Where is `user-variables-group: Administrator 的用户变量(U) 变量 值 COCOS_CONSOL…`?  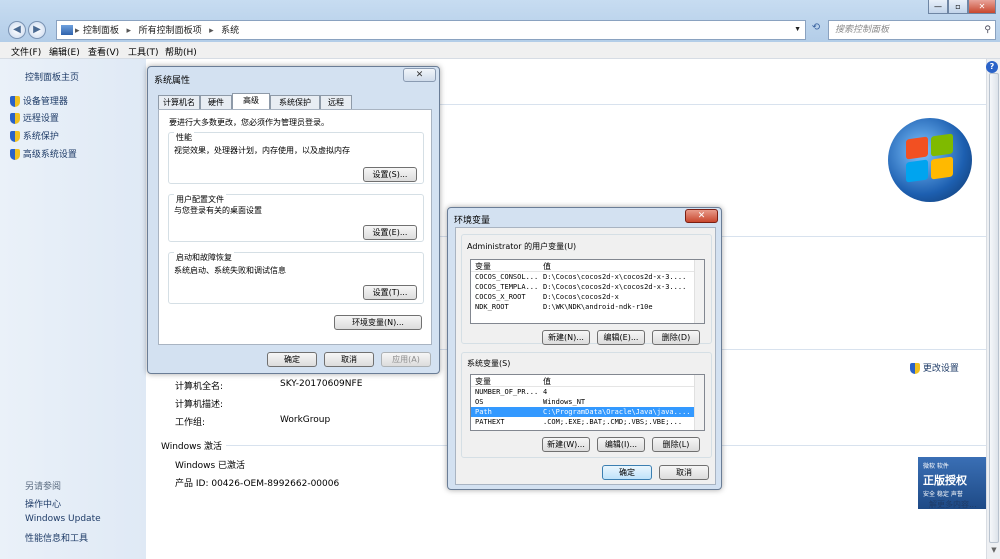
user-variables-group: Administrator 的用户变量(U) 变量 值 COCOS_CONSOL… is located at coordinates (586, 289).